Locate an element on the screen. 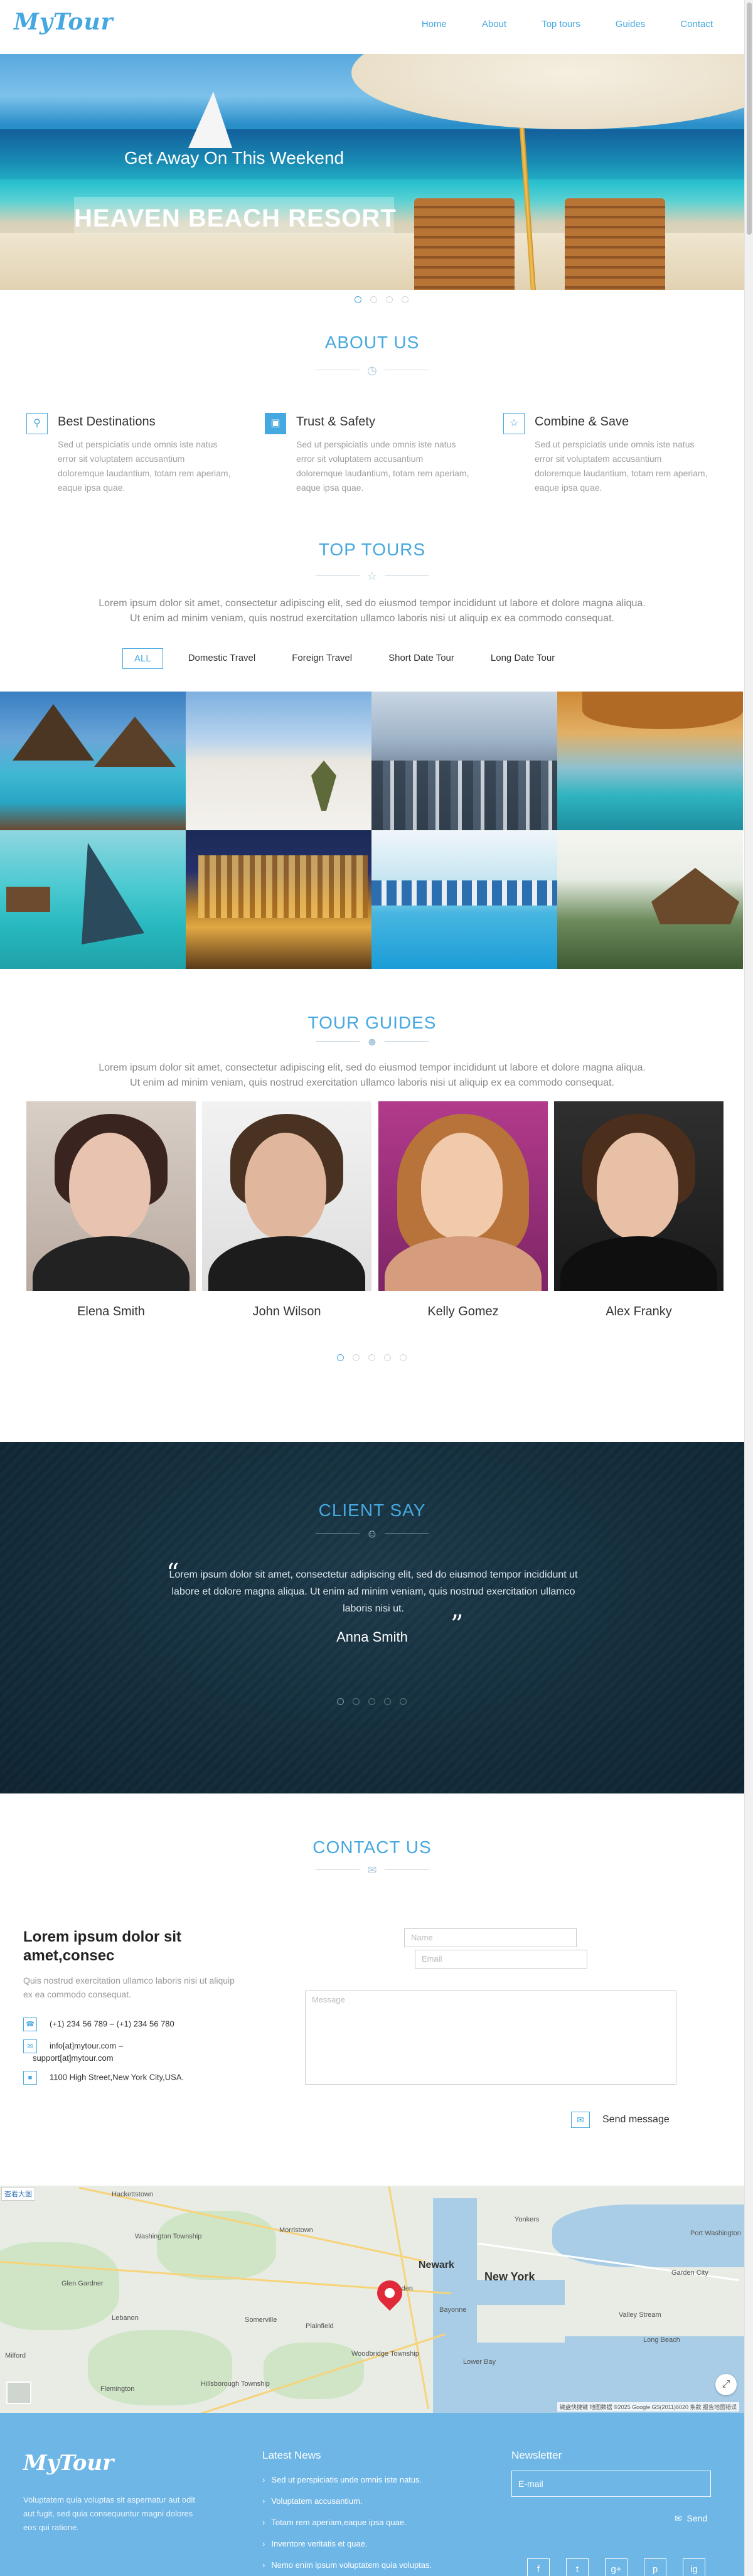  user-icon: ☻ is located at coordinates (372, 1041).